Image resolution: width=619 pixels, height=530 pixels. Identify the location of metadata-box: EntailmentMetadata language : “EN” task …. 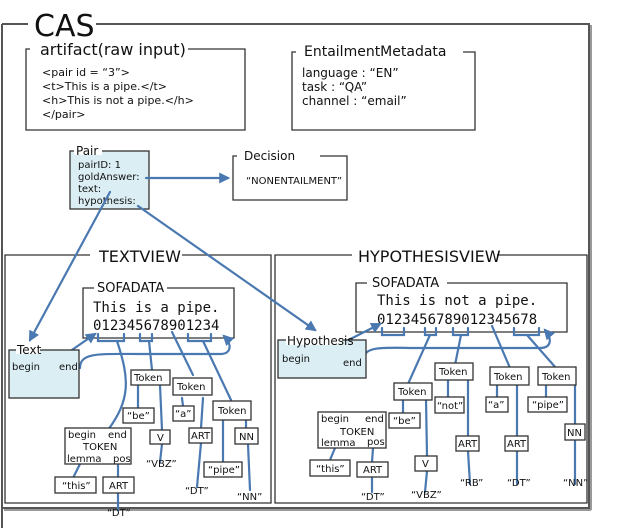
(383, 87).